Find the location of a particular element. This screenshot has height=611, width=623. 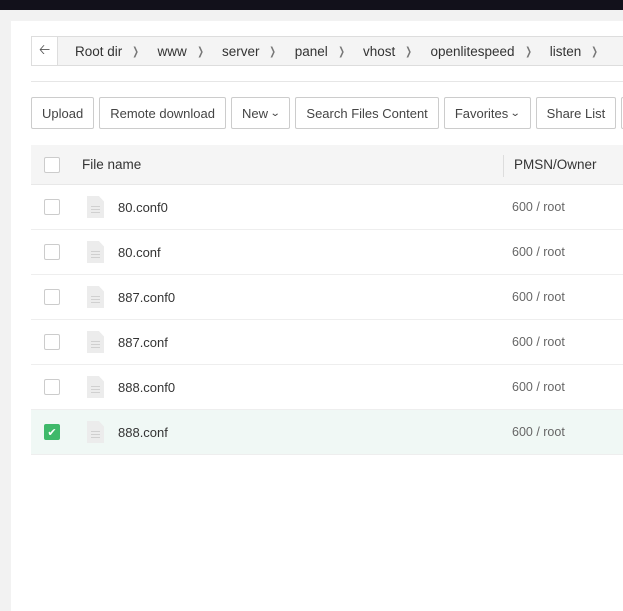

breadcrumb-item: server ❯ is located at coordinates (241, 51).